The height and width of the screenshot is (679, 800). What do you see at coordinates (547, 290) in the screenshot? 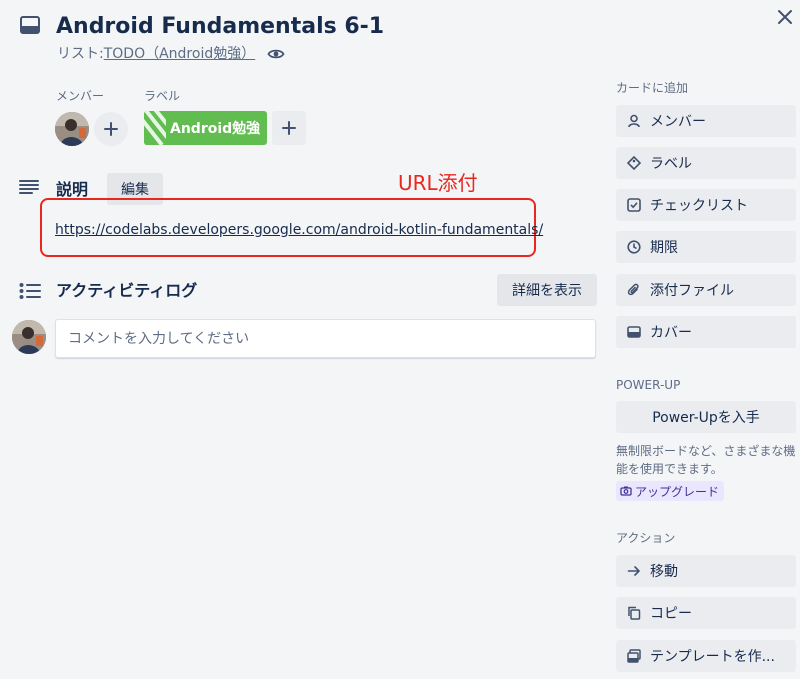
I see `show-details-button: 詳細を表示` at bounding box center [547, 290].